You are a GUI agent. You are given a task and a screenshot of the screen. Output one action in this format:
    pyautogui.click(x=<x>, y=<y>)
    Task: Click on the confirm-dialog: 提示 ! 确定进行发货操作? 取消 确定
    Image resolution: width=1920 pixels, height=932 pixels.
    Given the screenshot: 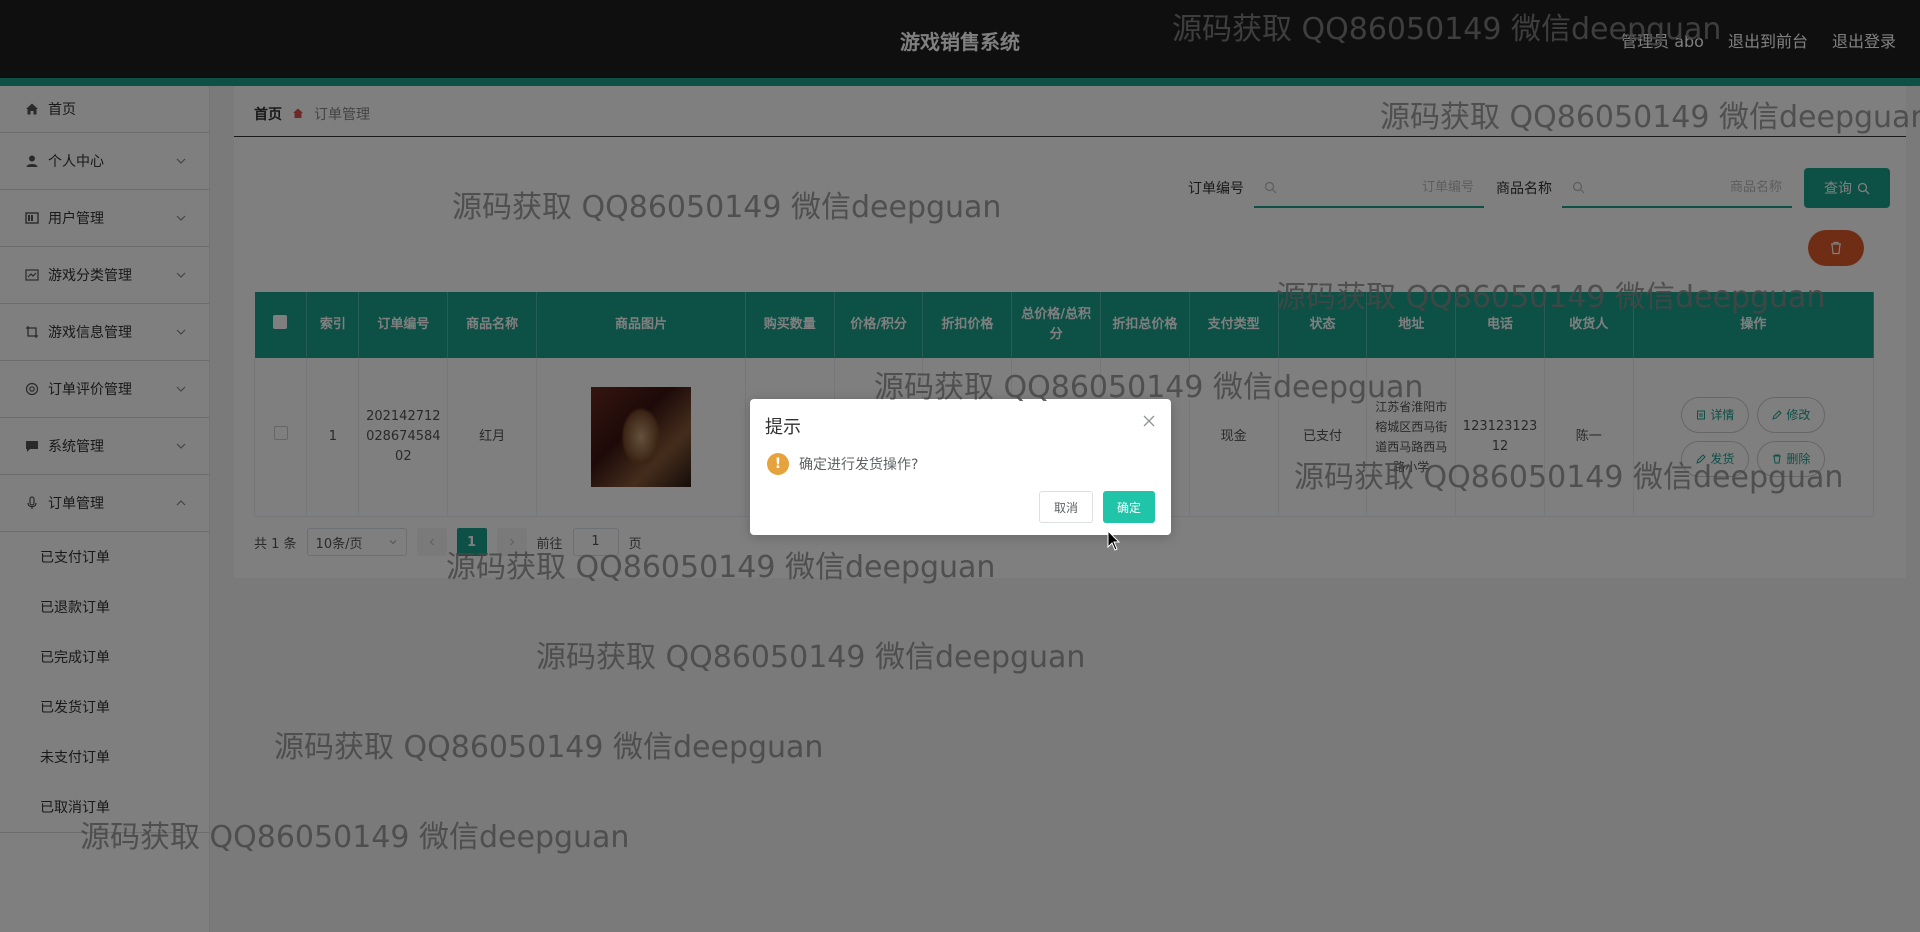 What is the action you would take?
    pyautogui.click(x=960, y=467)
    